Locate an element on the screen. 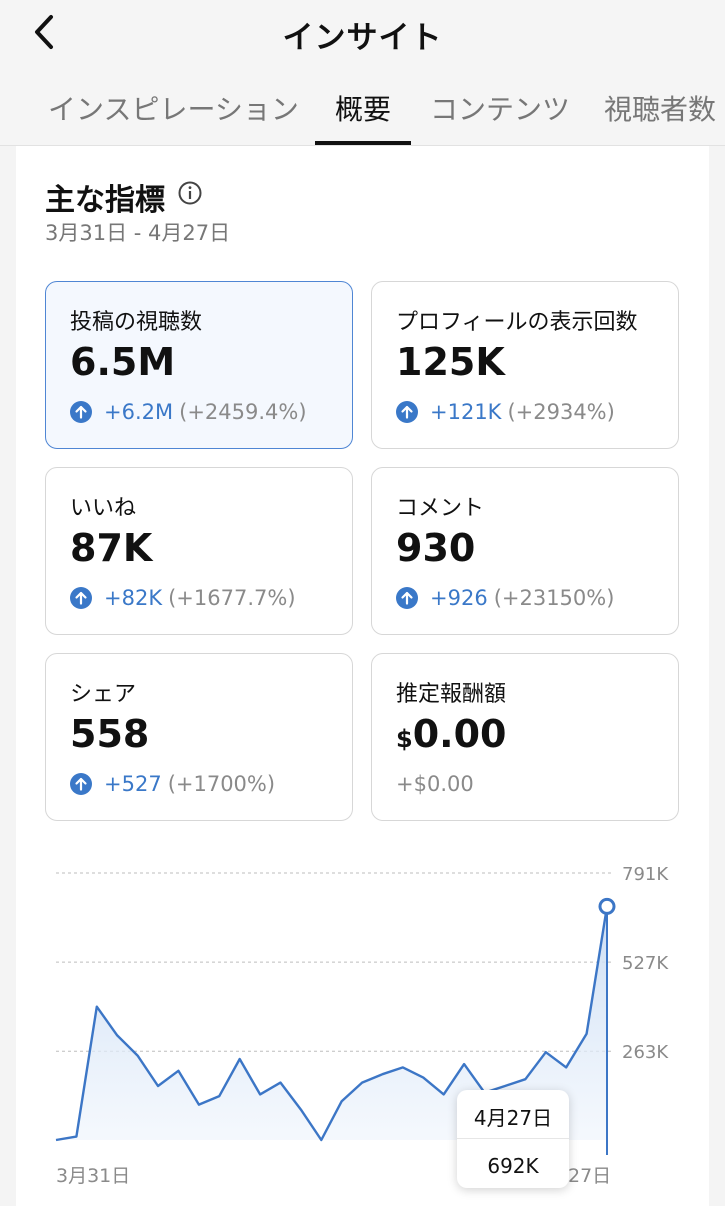  delta-absolute: +$0.00 is located at coordinates (435, 784).